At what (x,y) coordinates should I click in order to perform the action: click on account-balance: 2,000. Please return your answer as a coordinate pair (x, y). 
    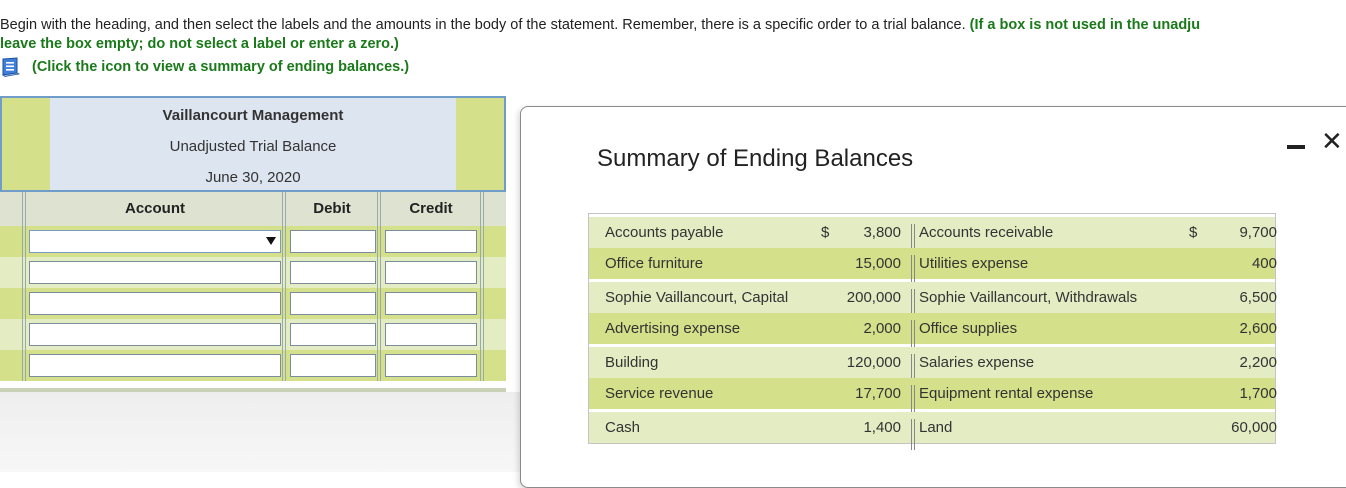
    Looking at the image, I should click on (882, 328).